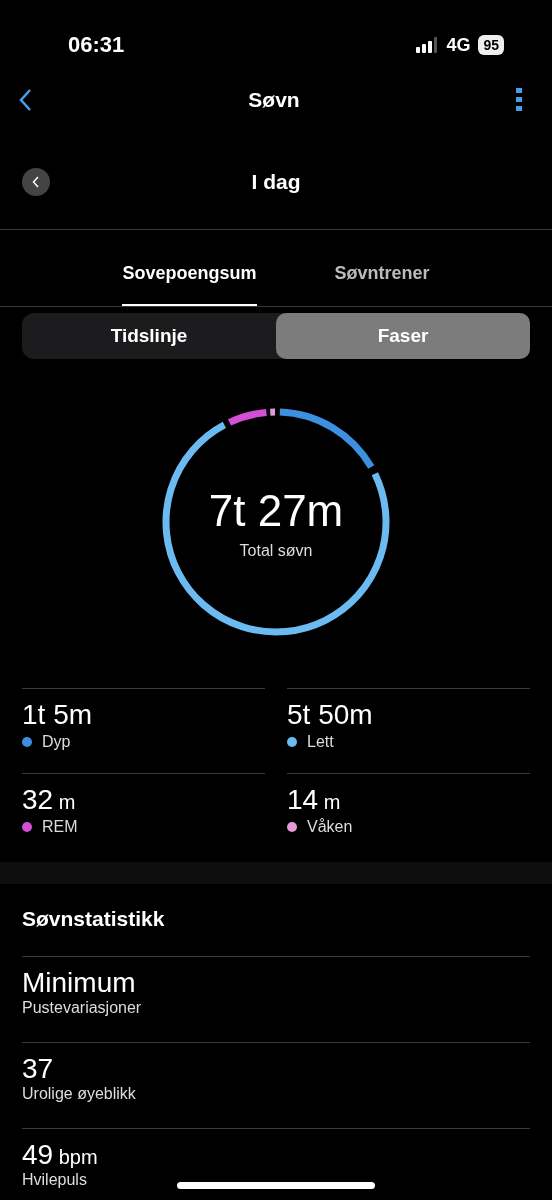 The image size is (552, 1200). Describe the element at coordinates (60, 1155) in the screenshot. I see `stat-value: 49 bpm` at that location.